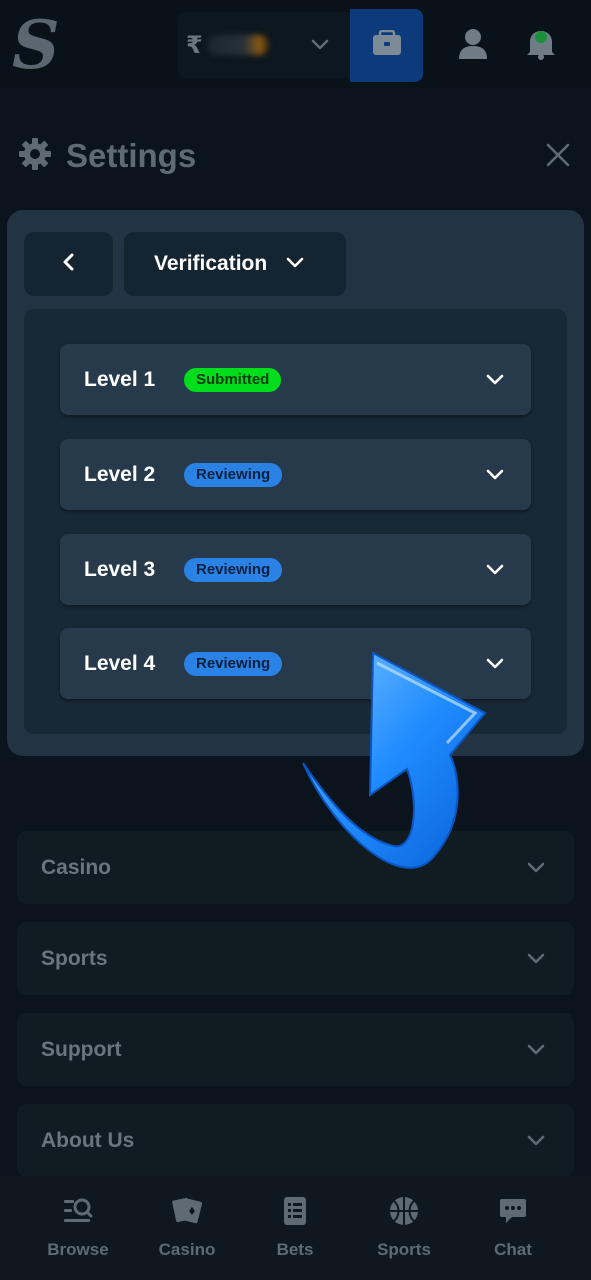 The width and height of the screenshot is (591, 1280). What do you see at coordinates (295, 1049) in the screenshot?
I see `accordion-support: Support` at bounding box center [295, 1049].